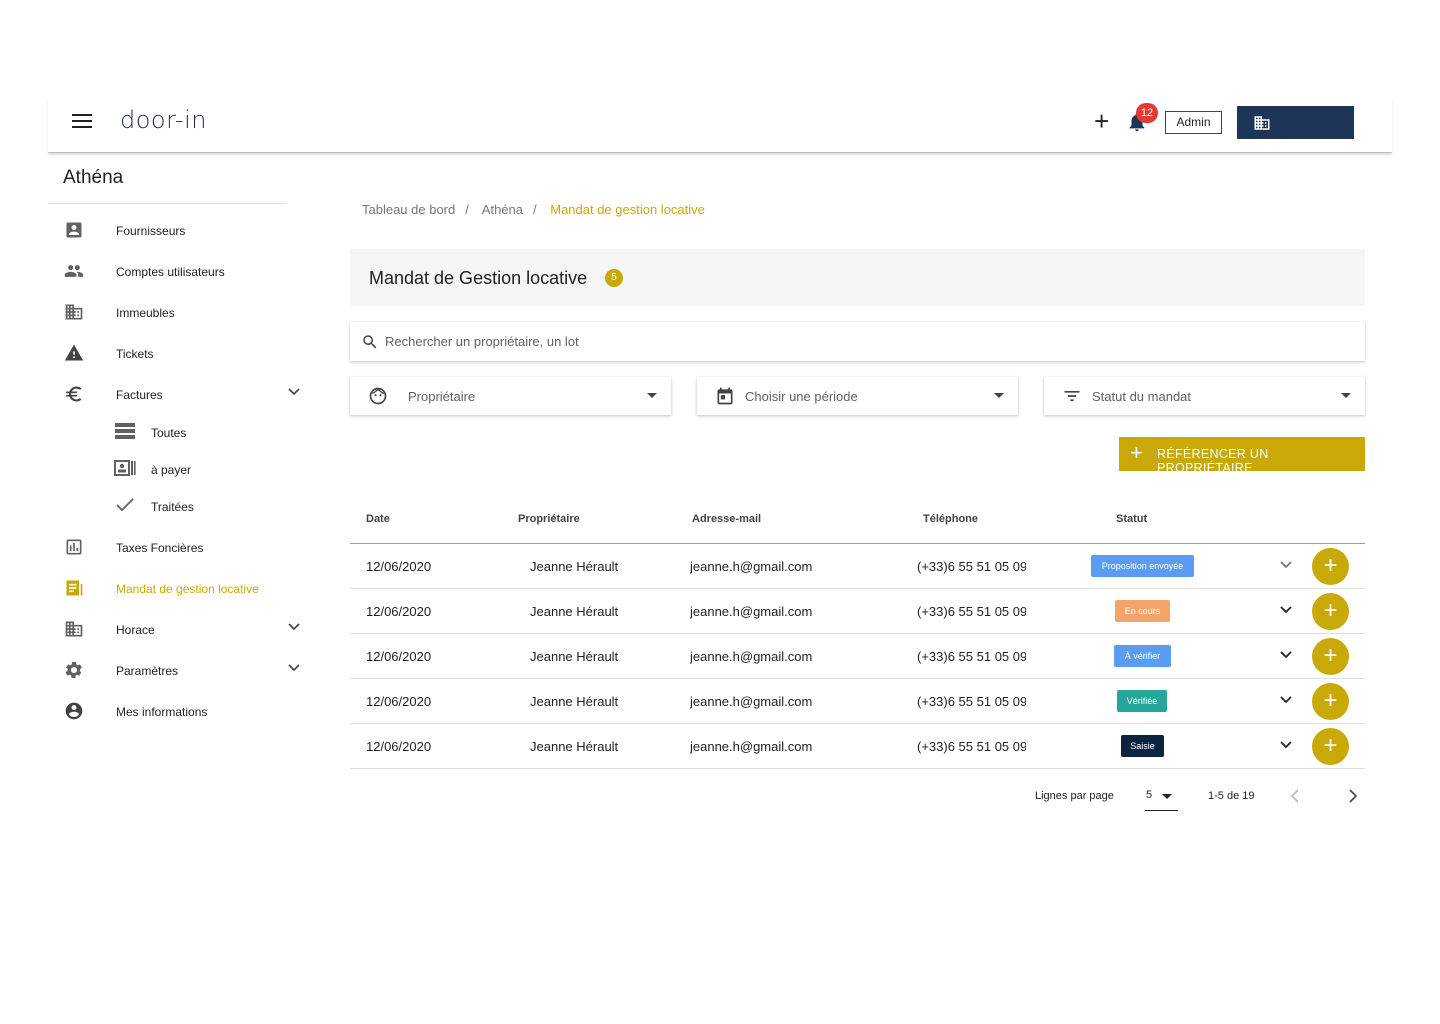 The width and height of the screenshot is (1440, 1024). Describe the element at coordinates (1295, 796) in the screenshot. I see `previous-page-icon` at that location.